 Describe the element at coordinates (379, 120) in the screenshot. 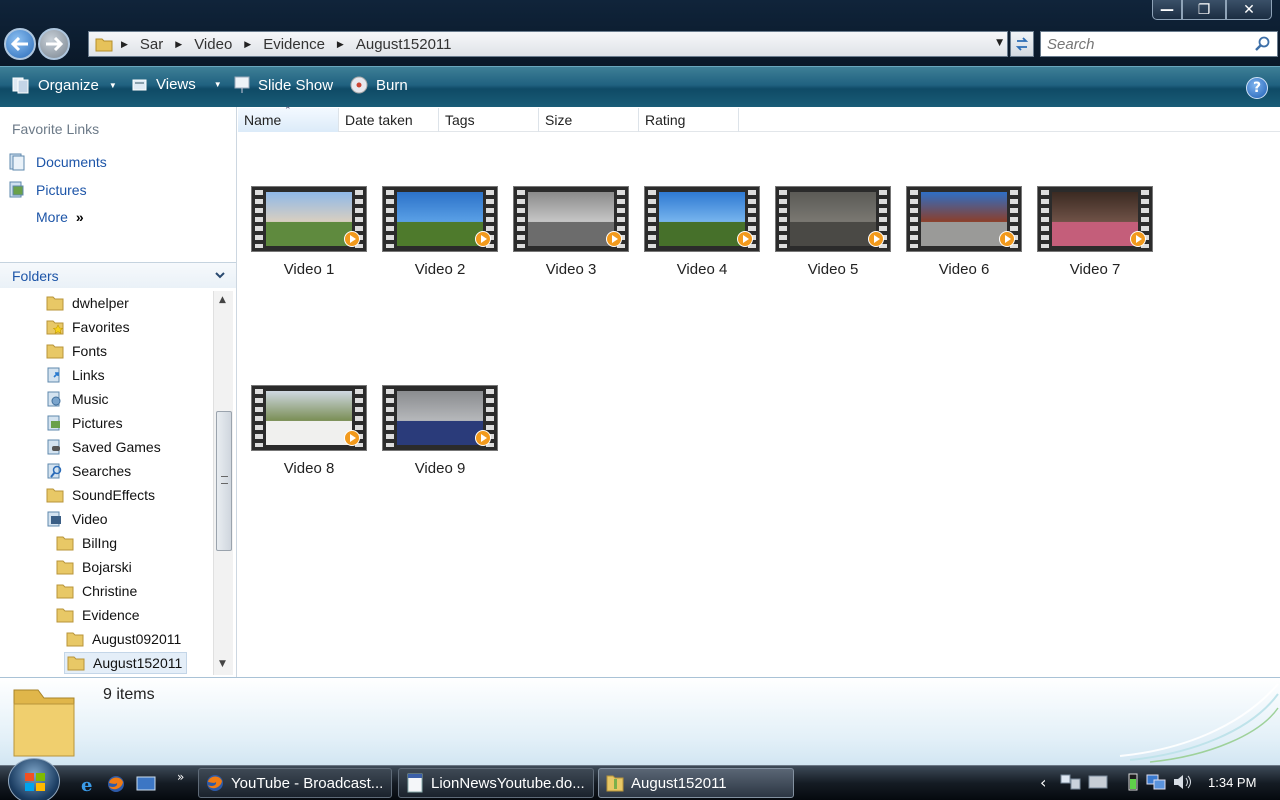

I see `column-header-label: Date taken` at that location.